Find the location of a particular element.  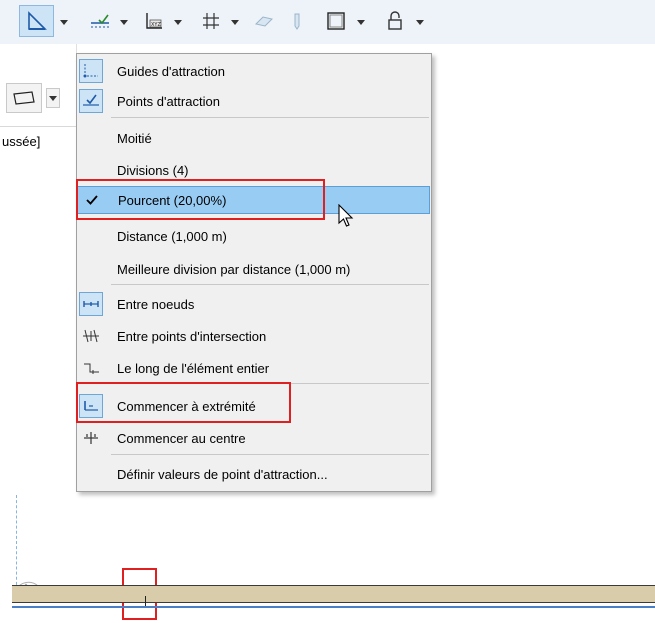

square-frame-dropdown is located at coordinates (361, 22).